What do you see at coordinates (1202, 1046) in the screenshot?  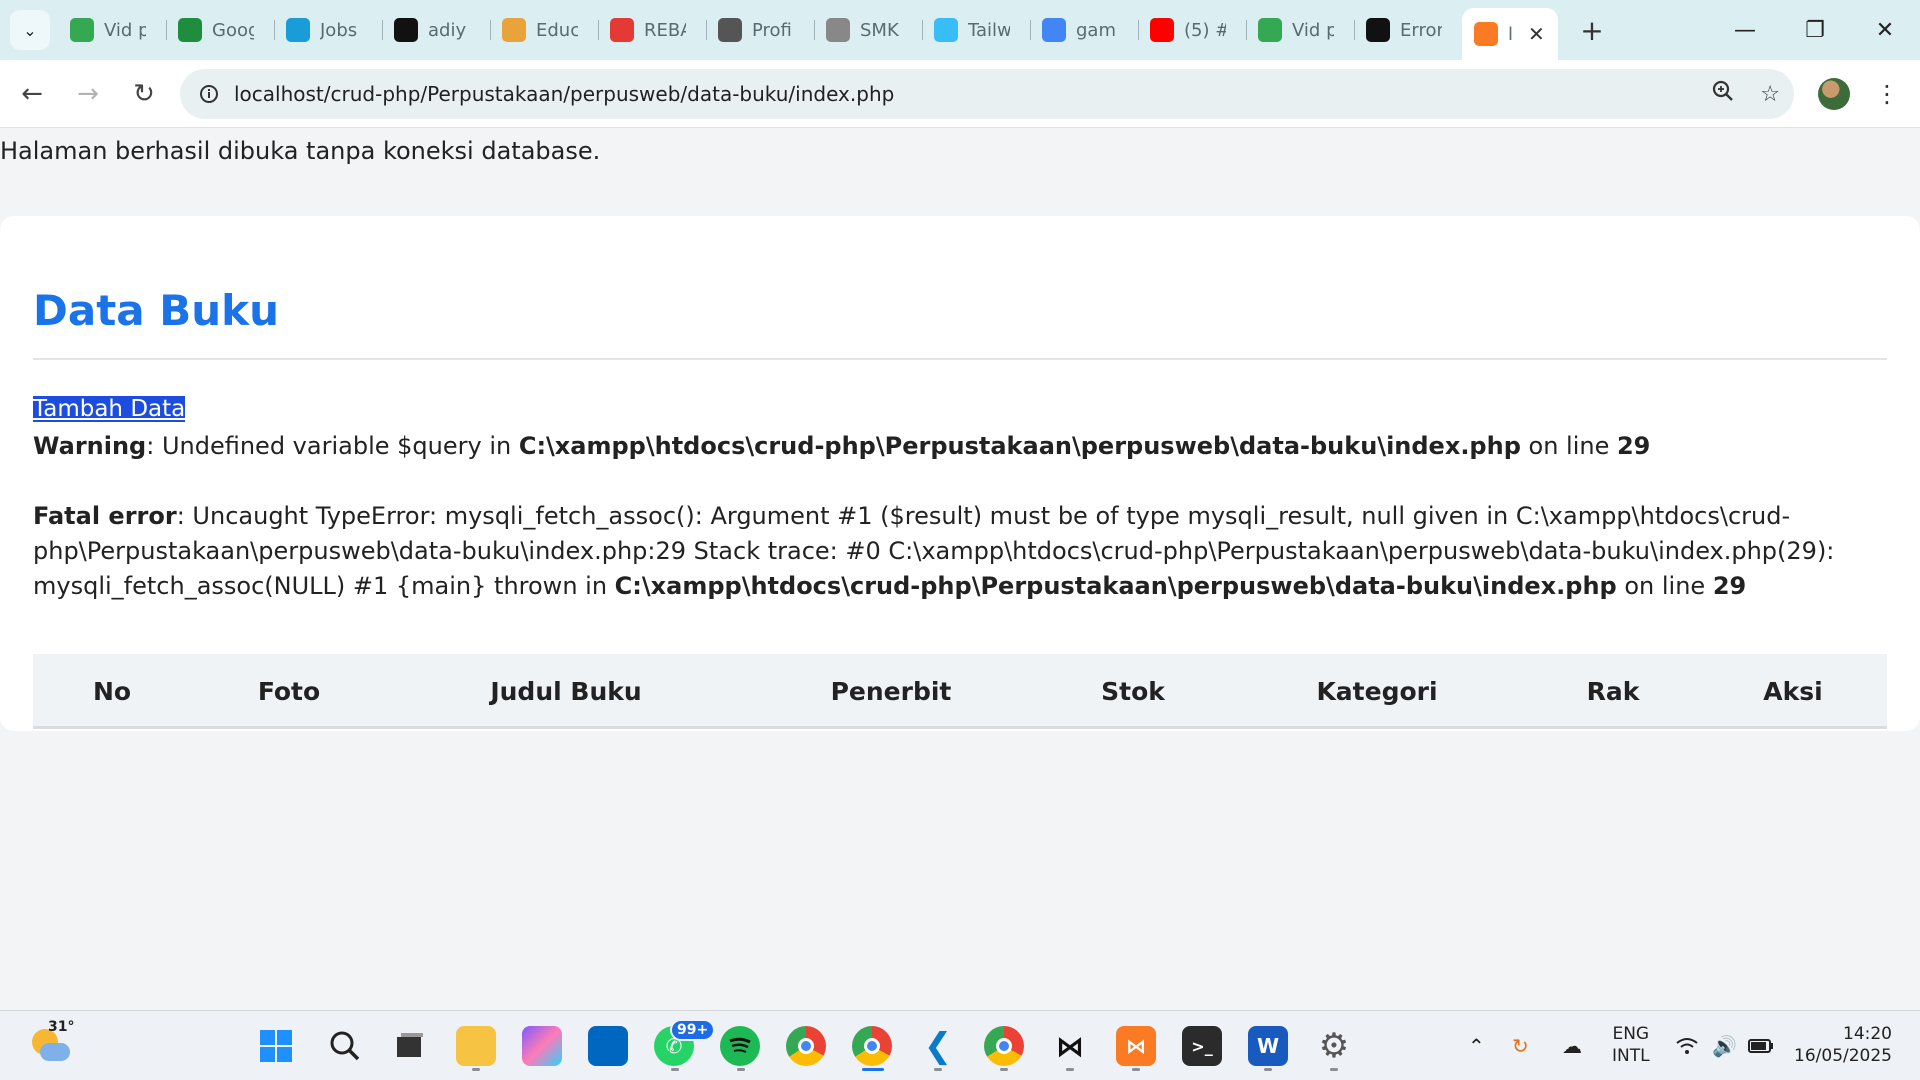 I see `terminal-icon: >_` at bounding box center [1202, 1046].